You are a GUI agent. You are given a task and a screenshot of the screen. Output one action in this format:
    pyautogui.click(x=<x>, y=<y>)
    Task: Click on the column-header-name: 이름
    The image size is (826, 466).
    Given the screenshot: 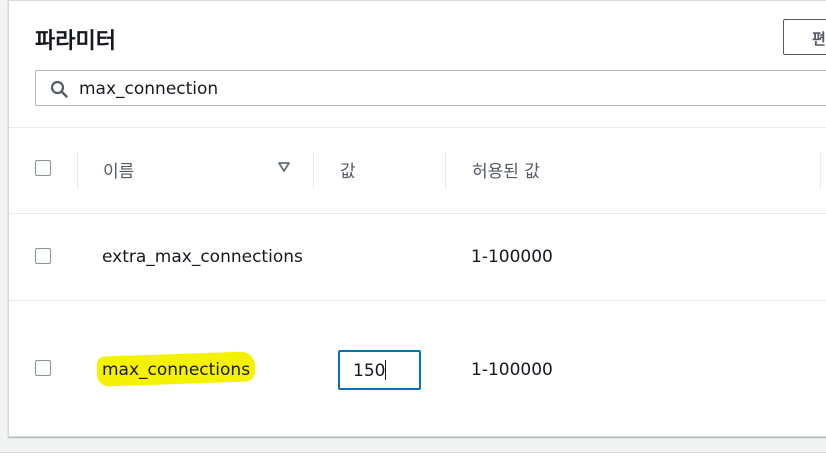 What is the action you would take?
    pyautogui.click(x=118, y=169)
    